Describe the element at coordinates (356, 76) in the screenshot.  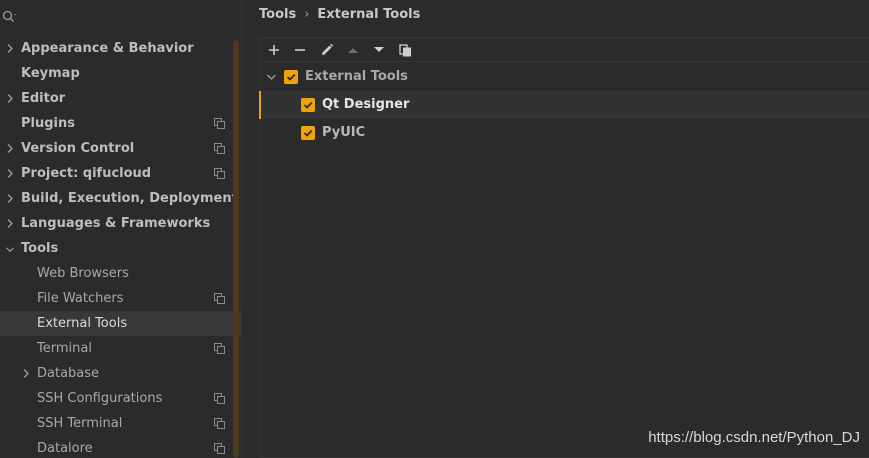
I see `tool-group-label: External Tools` at that location.